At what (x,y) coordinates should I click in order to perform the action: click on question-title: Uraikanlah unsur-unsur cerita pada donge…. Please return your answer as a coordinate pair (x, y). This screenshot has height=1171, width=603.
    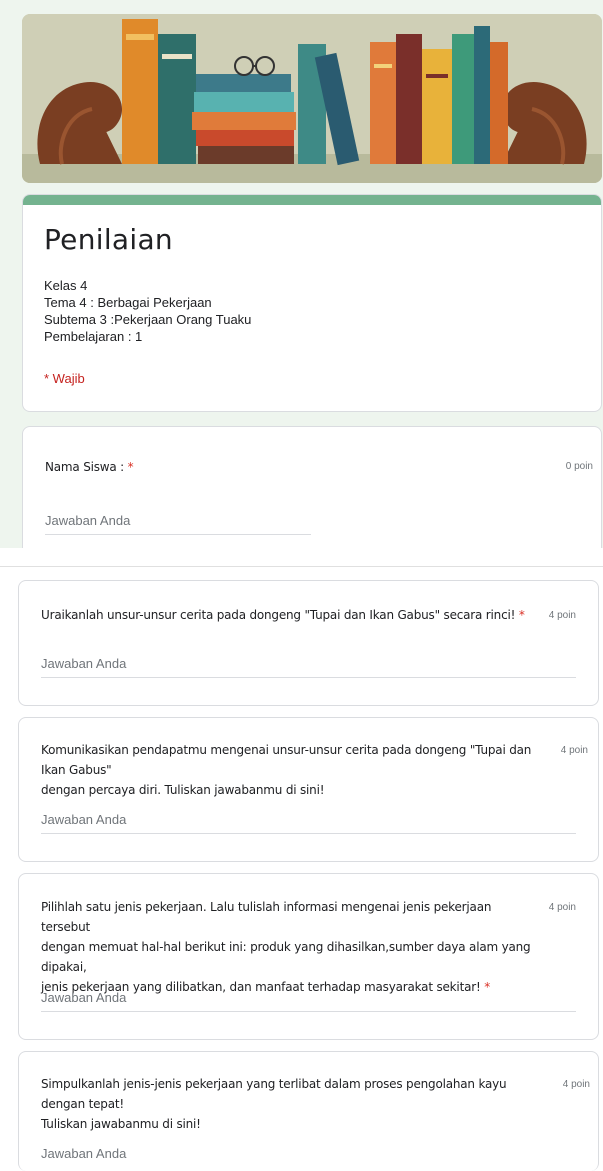
    Looking at the image, I should click on (283, 615).